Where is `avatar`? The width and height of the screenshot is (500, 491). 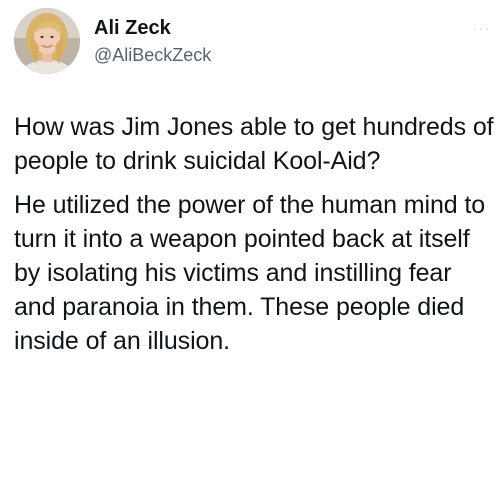 avatar is located at coordinates (47, 41).